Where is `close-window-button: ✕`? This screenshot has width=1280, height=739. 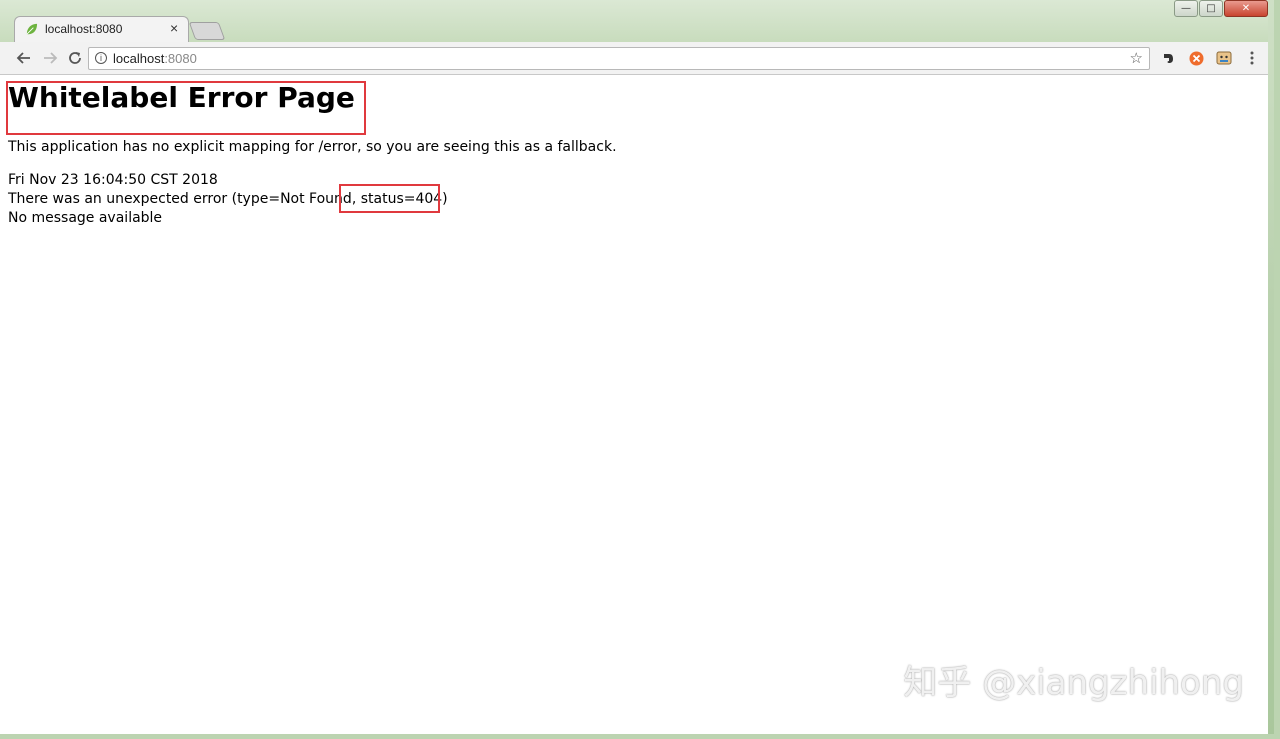 close-window-button: ✕ is located at coordinates (1246, 8).